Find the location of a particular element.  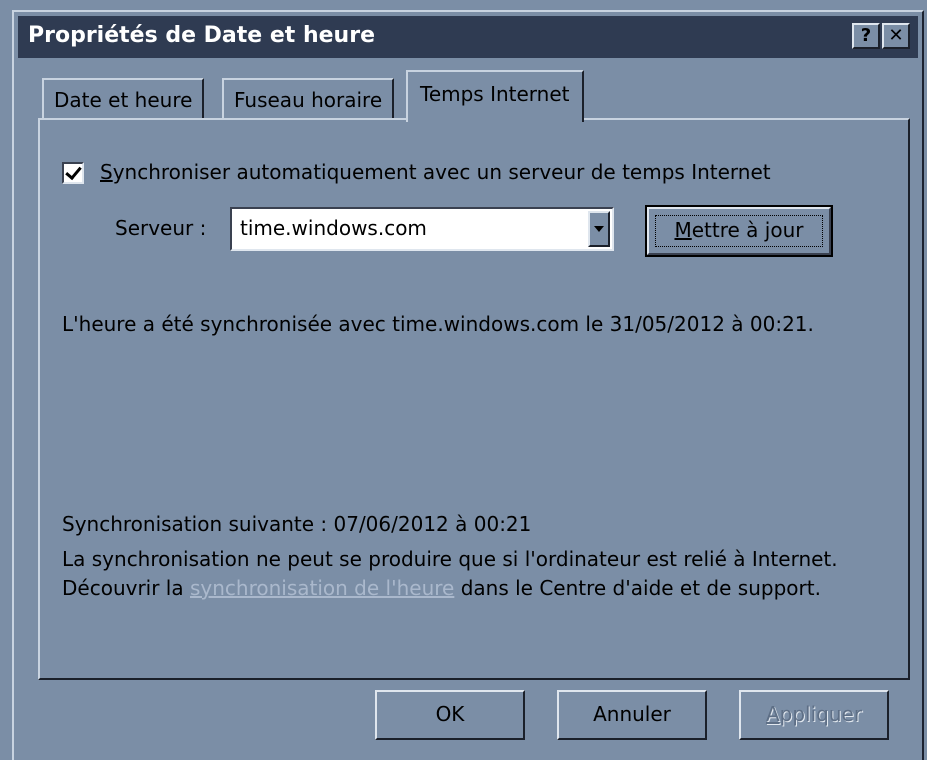

title-bar: Propriétés de Date et heure ? ✕ is located at coordinates (468, 37).